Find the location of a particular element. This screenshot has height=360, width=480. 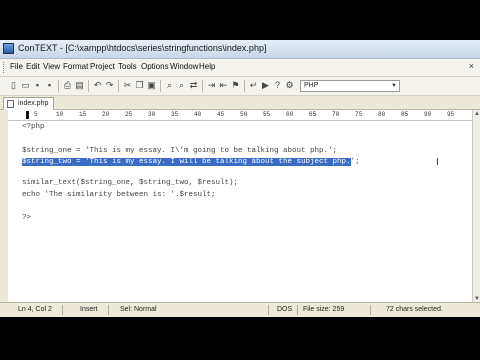

scroll-up-icon: ▲ is located at coordinates (476, 114).